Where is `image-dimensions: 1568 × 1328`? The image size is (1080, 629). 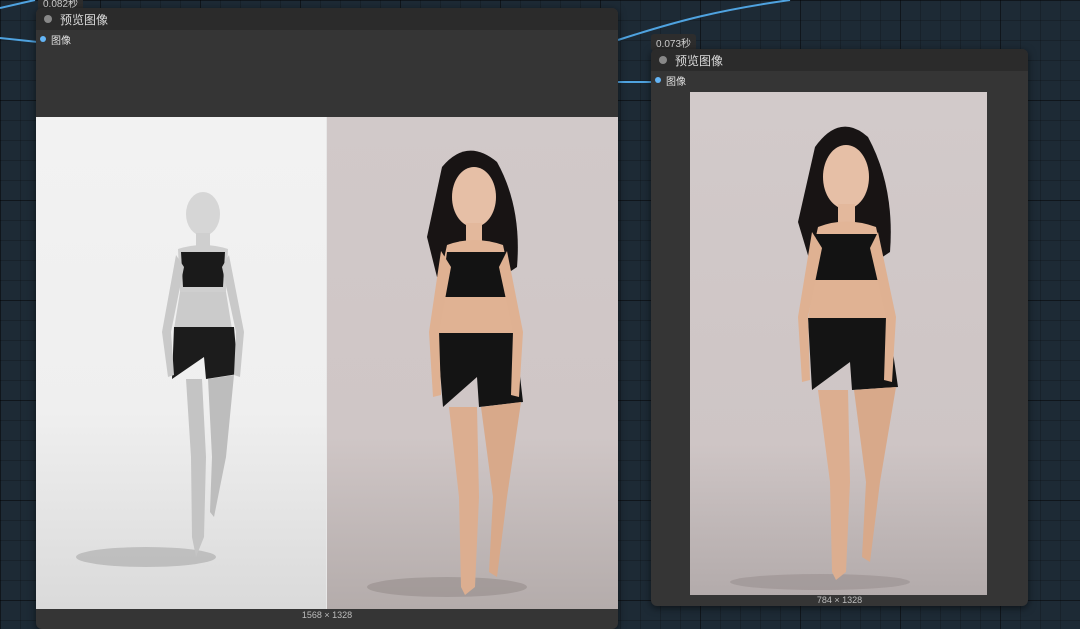
image-dimensions: 1568 × 1328 is located at coordinates (327, 615).